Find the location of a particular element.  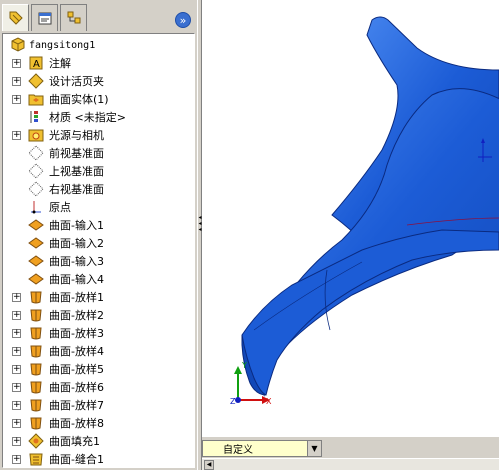

tree-item: + 光源与相机 is located at coordinates (98, 135).